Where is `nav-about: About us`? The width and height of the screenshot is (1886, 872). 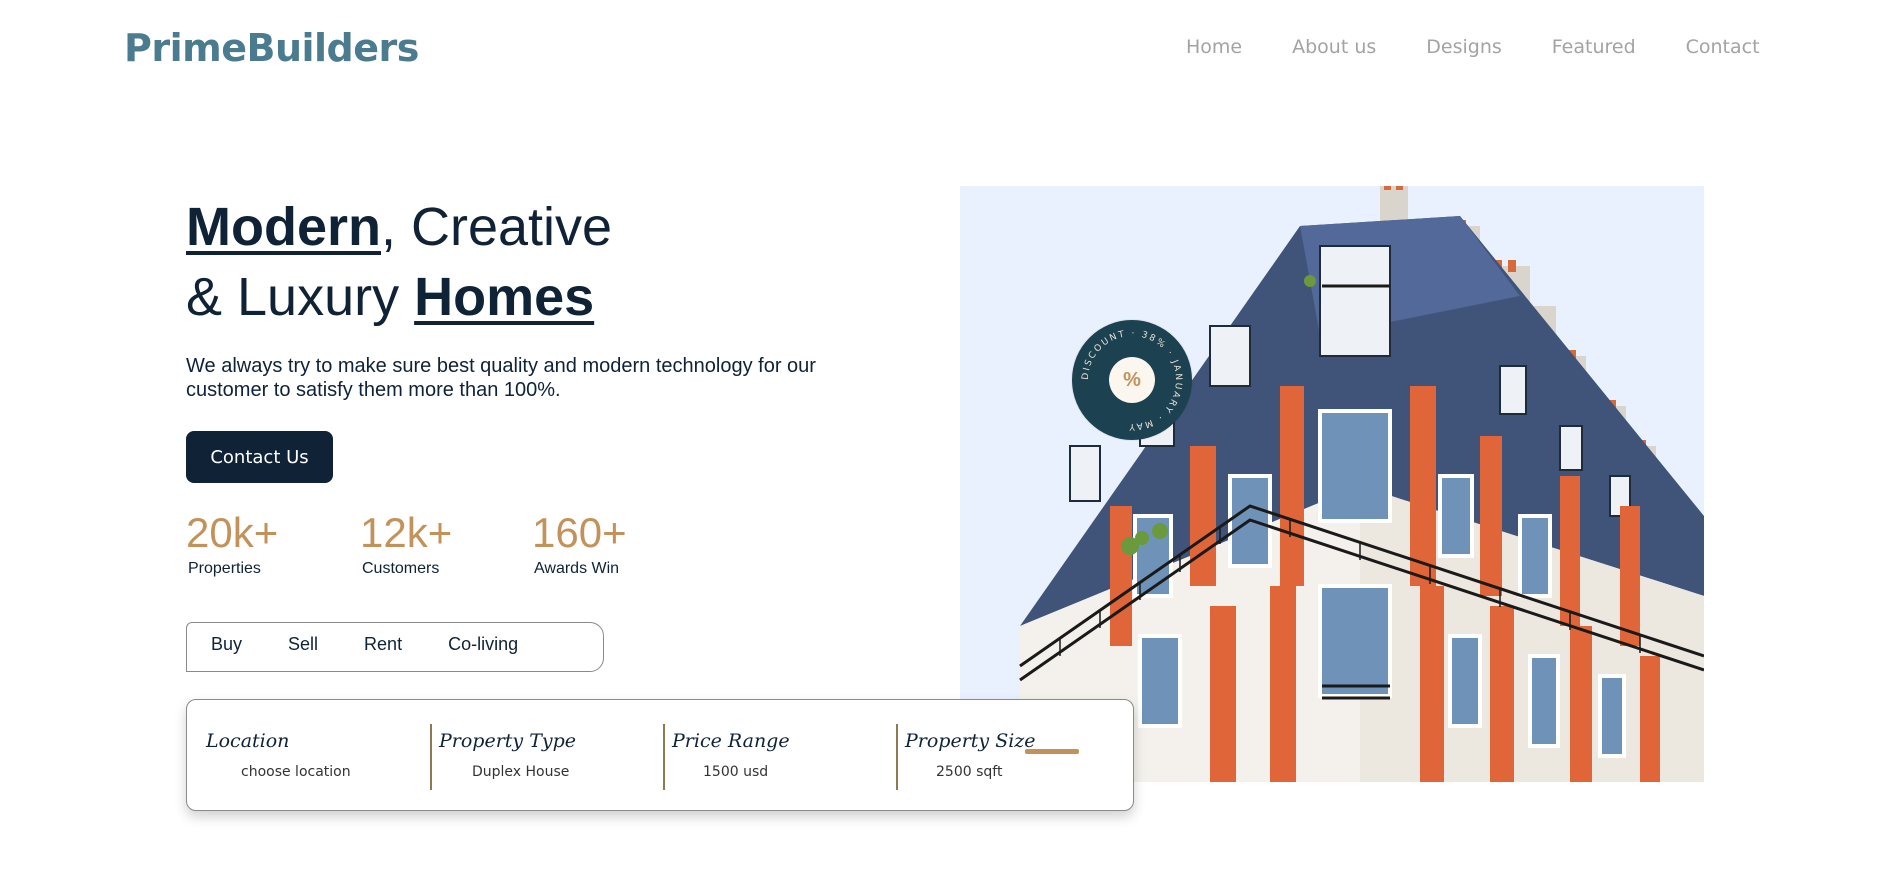 nav-about: About us is located at coordinates (1334, 47).